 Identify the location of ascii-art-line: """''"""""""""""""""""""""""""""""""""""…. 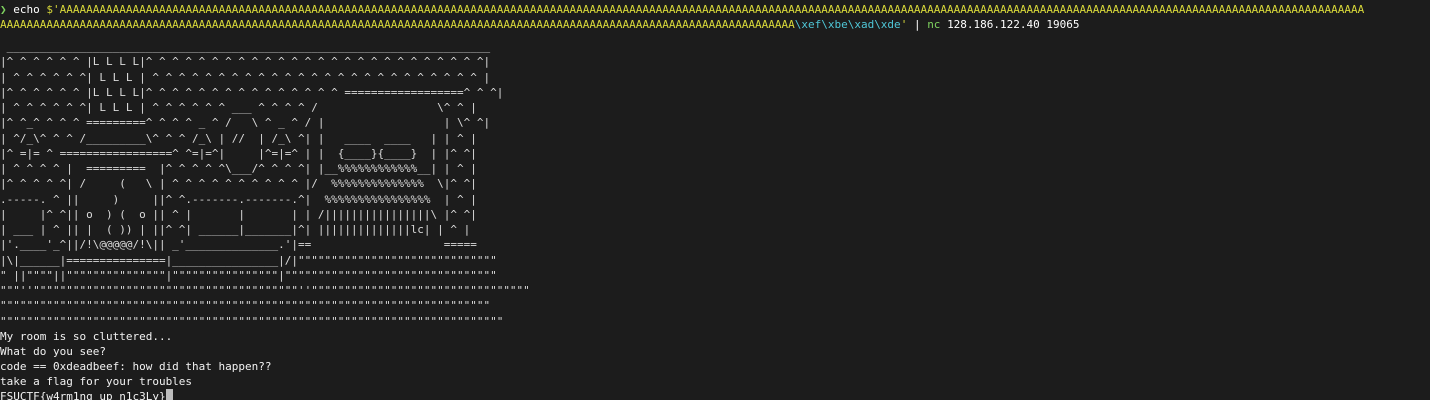
(265, 290).